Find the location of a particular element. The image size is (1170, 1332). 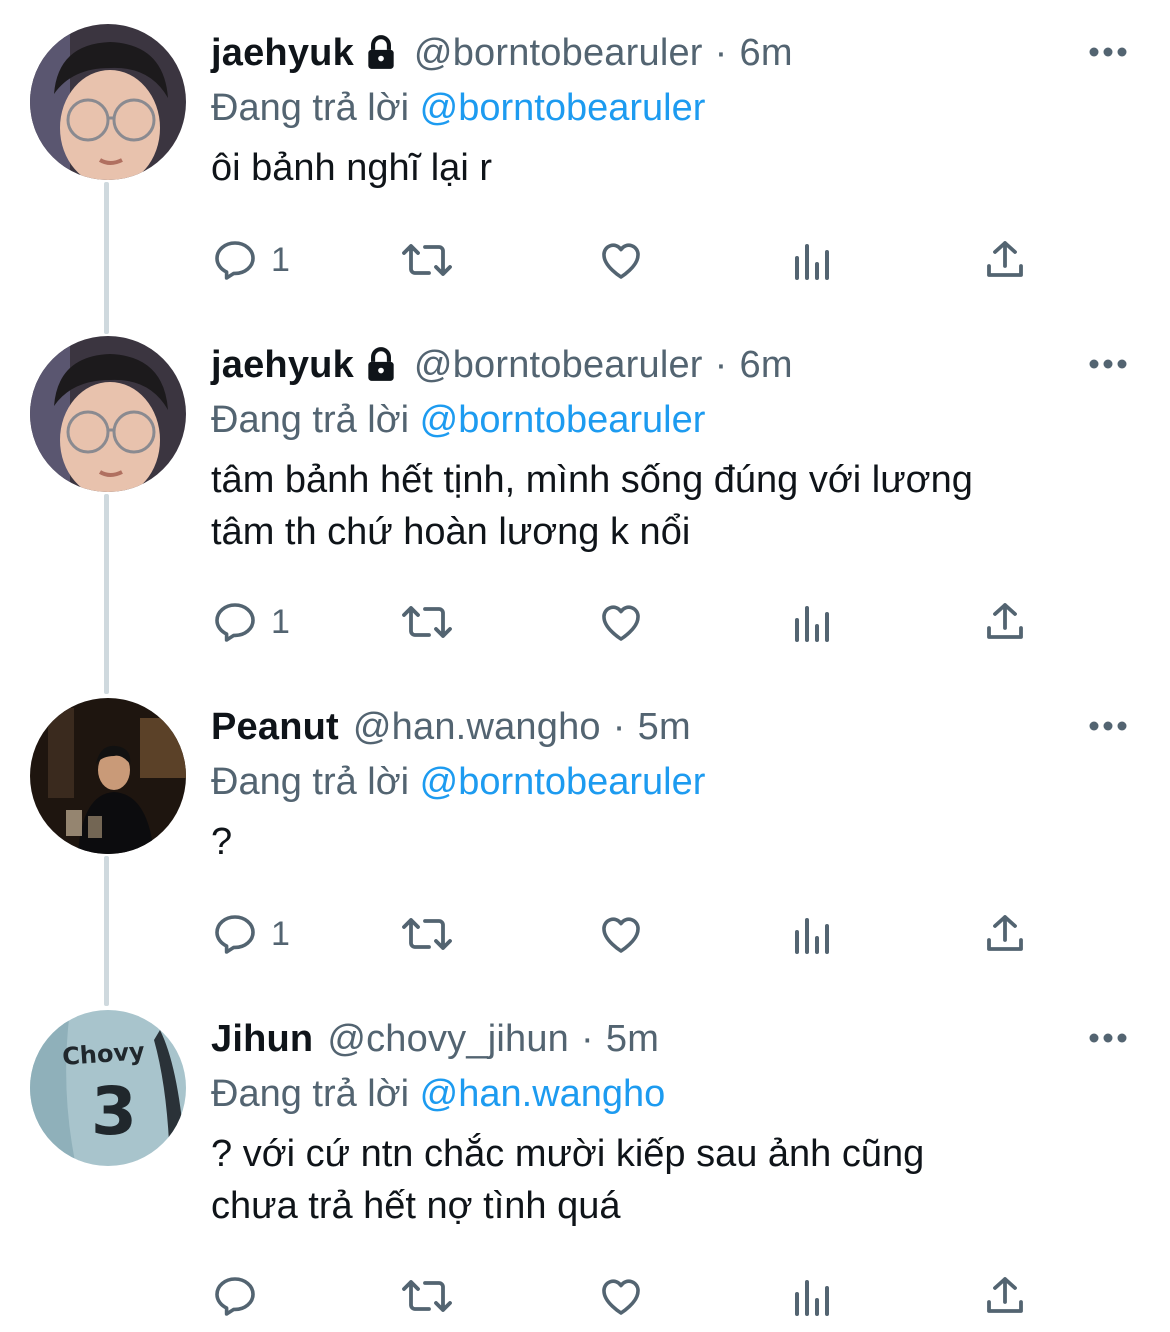

mention-link: @han.wangho is located at coordinates (543, 1094).